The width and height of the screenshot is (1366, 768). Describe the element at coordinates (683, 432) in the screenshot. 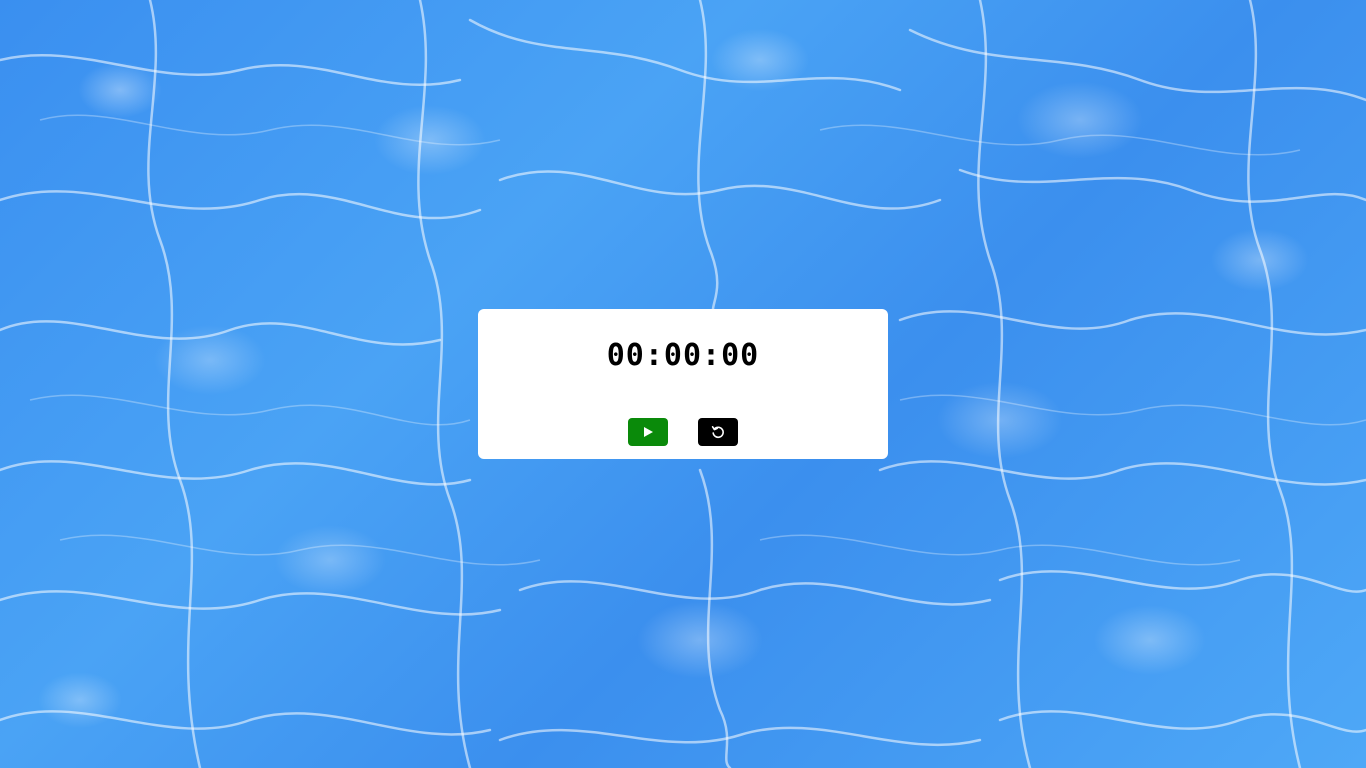

I see `timer-controls` at that location.